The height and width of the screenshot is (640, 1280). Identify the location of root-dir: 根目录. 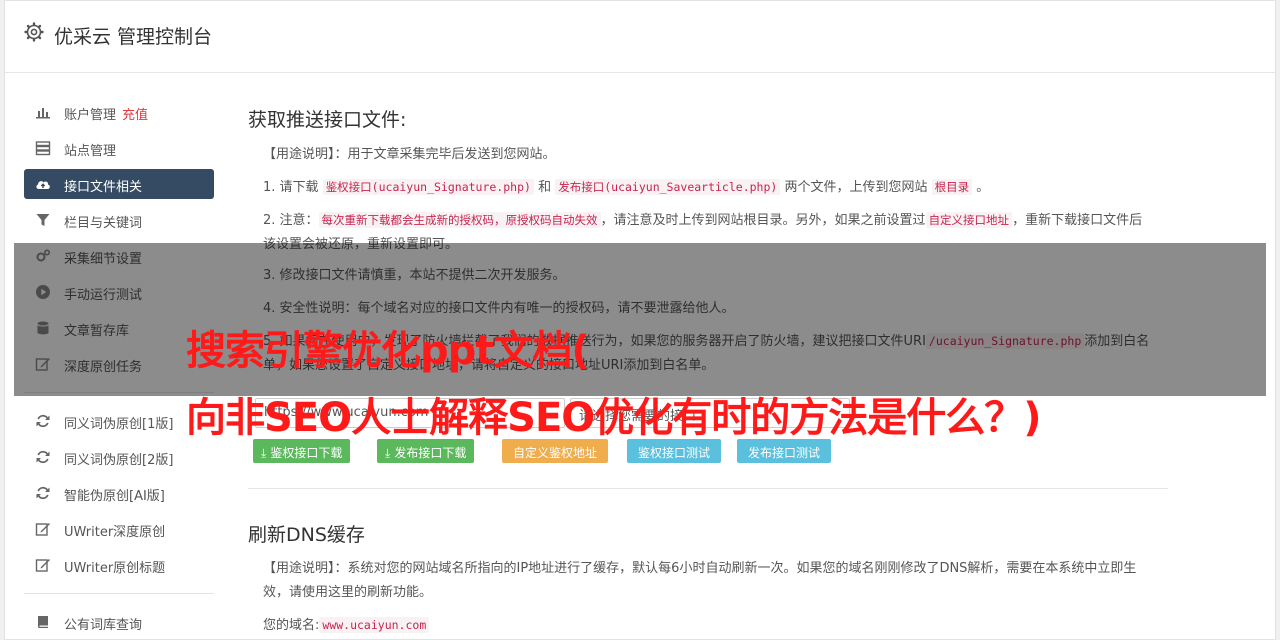
(952, 187).